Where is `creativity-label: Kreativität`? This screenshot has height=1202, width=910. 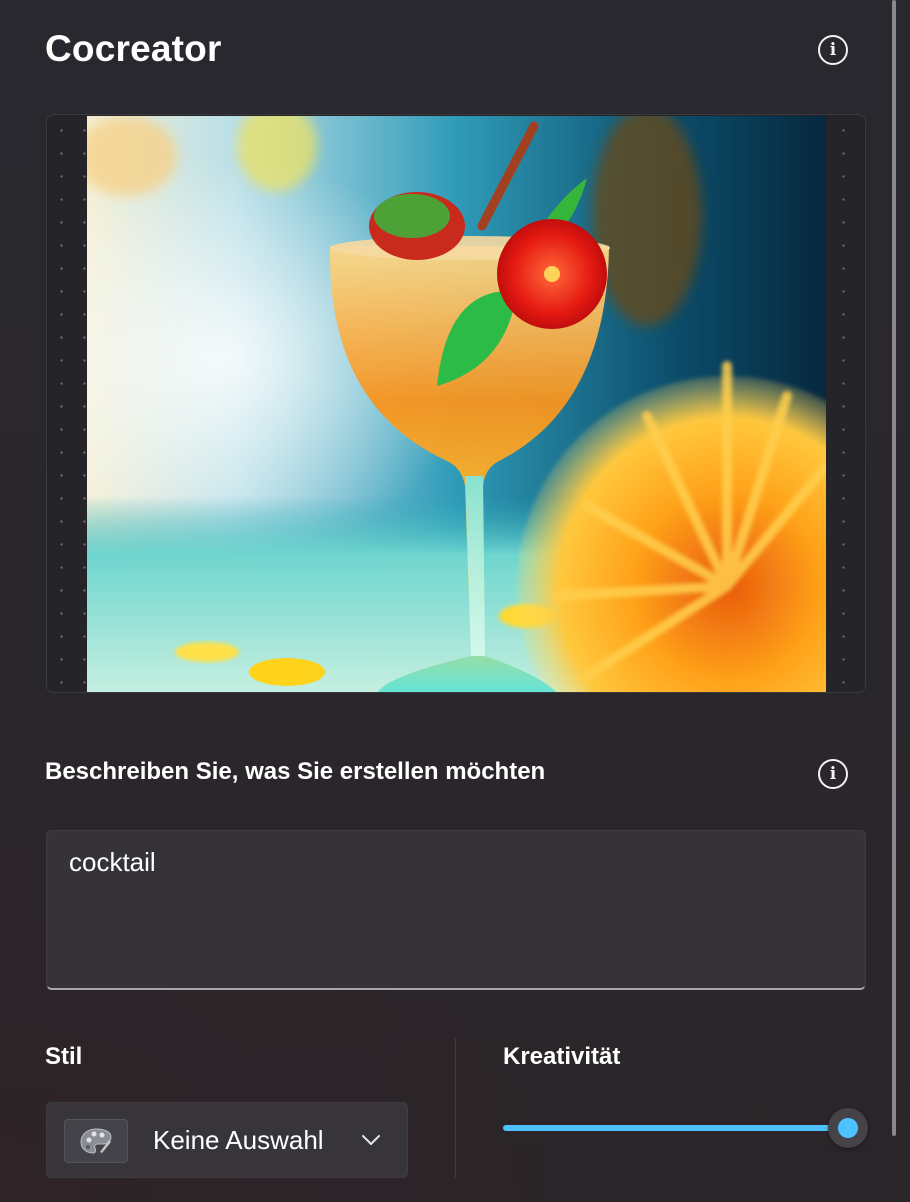
creativity-label: Kreativität is located at coordinates (562, 1056).